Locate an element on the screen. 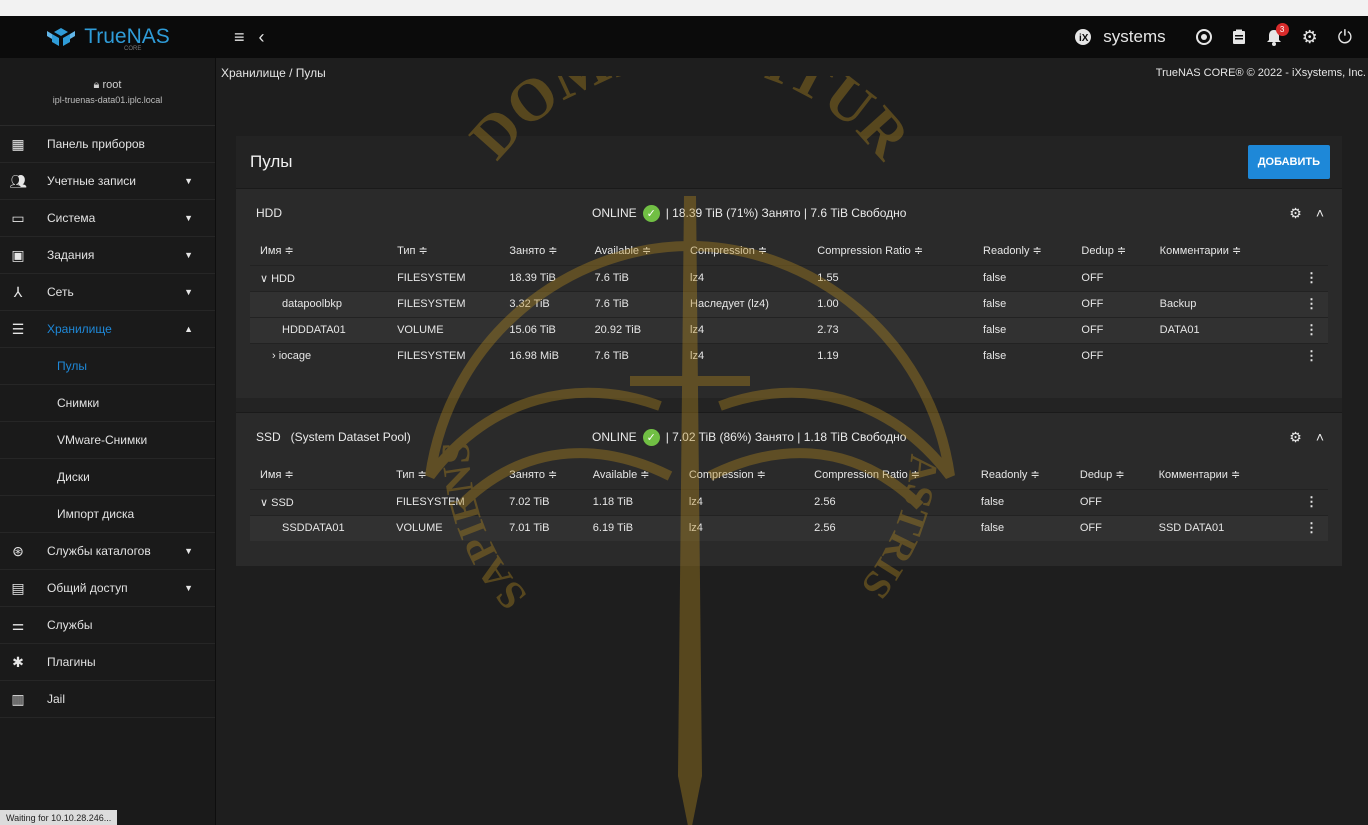  table-cell: SSD DATA01 is located at coordinates (1214, 527).